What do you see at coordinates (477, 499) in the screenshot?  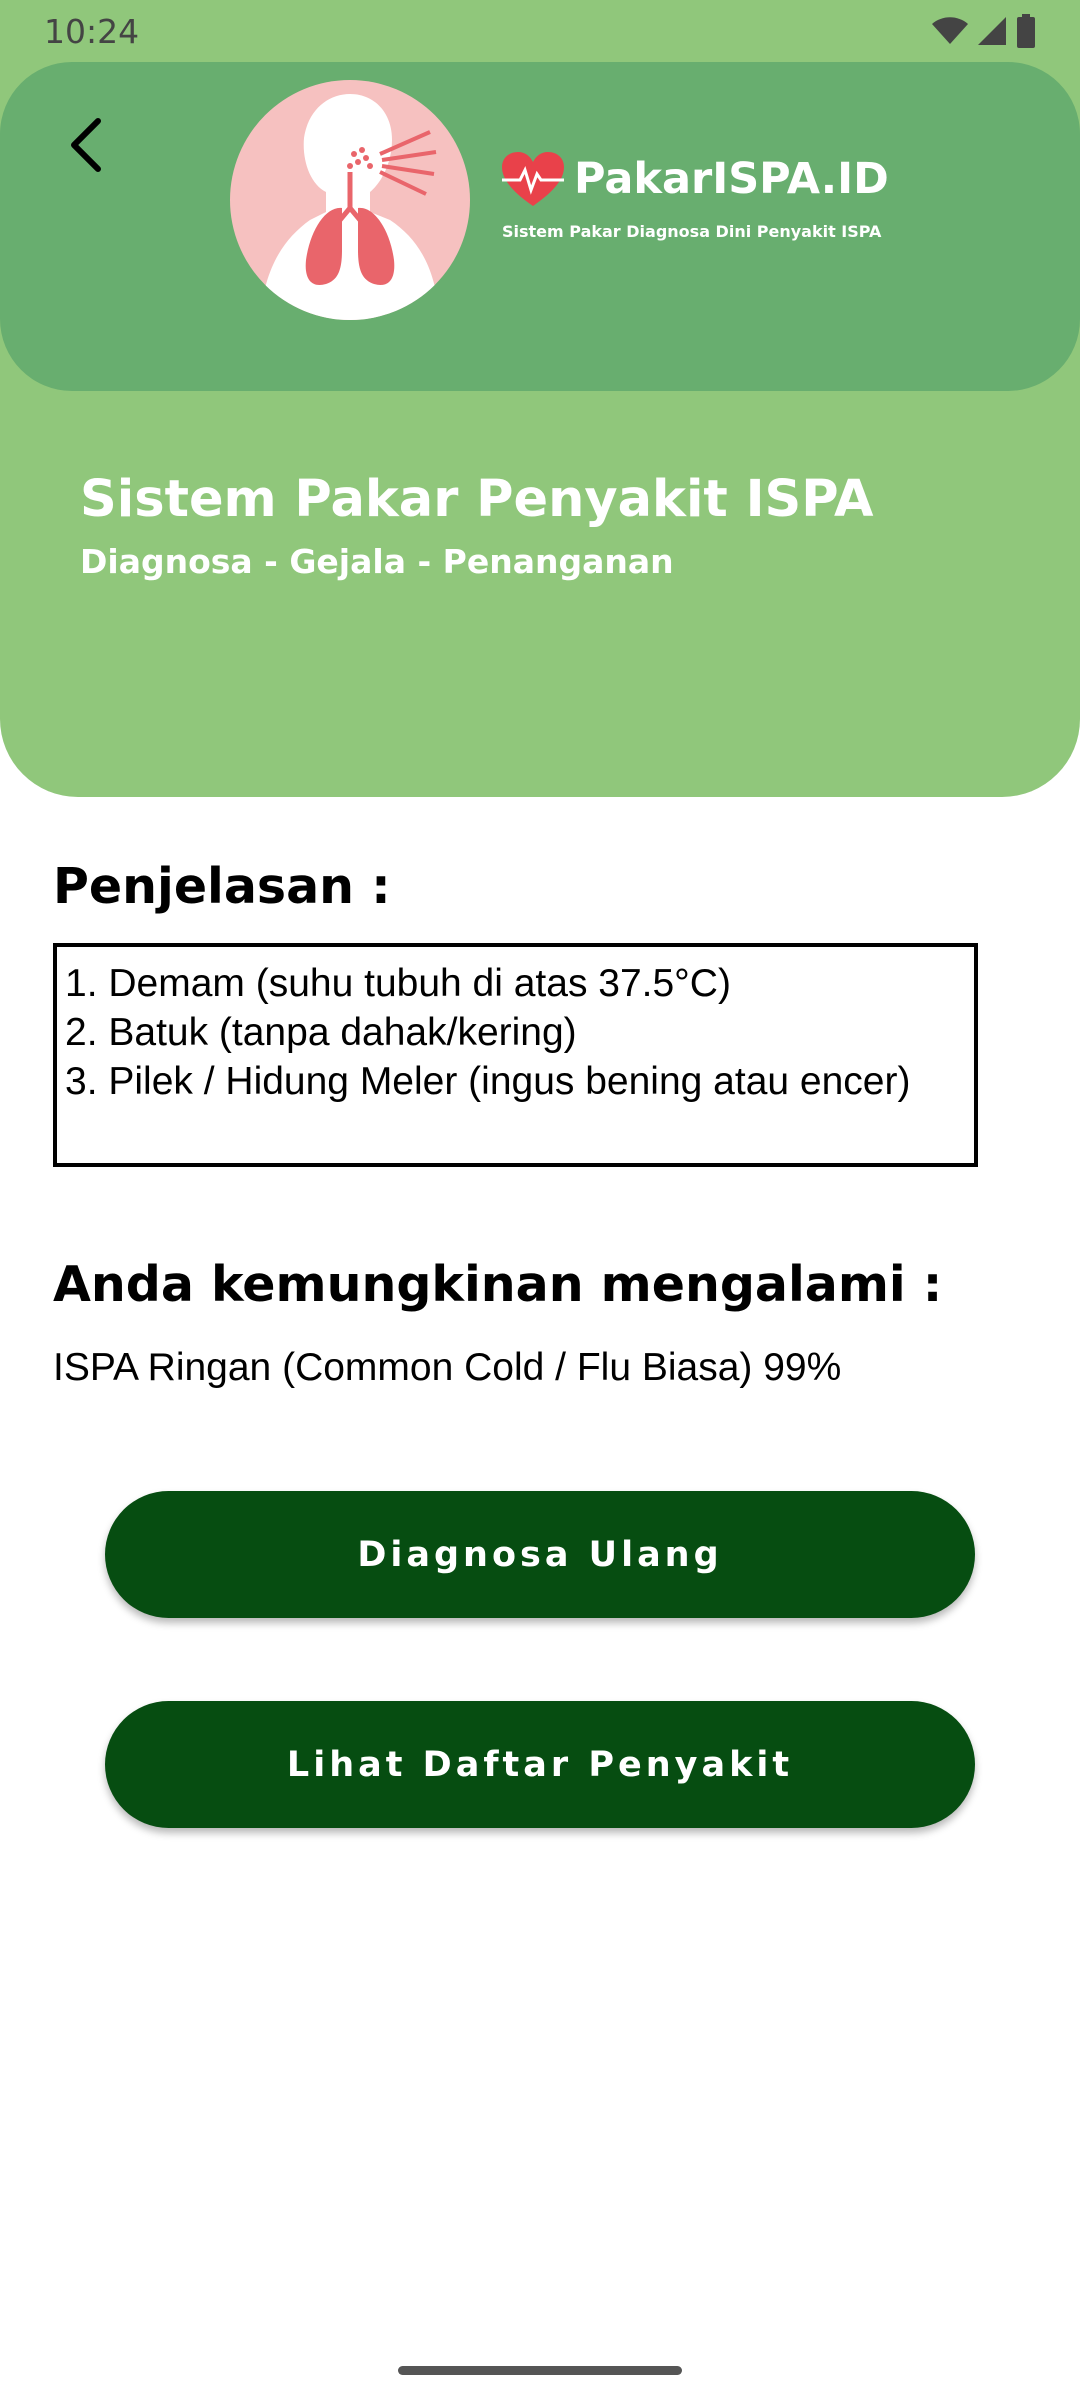 I see `page-title: Sistem Pakar Penyakit ISPA` at bounding box center [477, 499].